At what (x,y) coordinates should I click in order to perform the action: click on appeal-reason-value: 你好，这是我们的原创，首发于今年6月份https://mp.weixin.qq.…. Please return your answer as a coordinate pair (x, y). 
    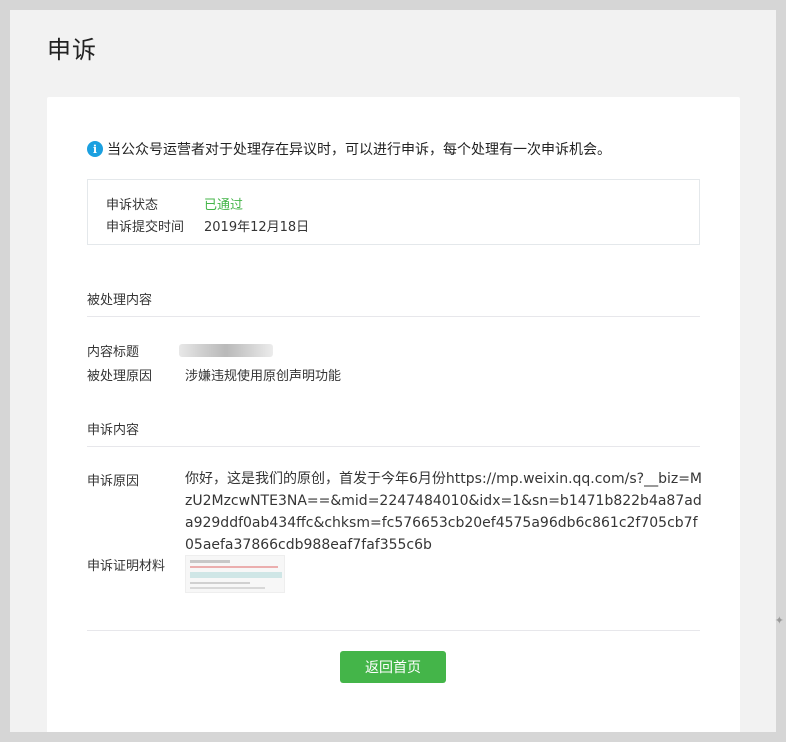
    Looking at the image, I should click on (444, 512).